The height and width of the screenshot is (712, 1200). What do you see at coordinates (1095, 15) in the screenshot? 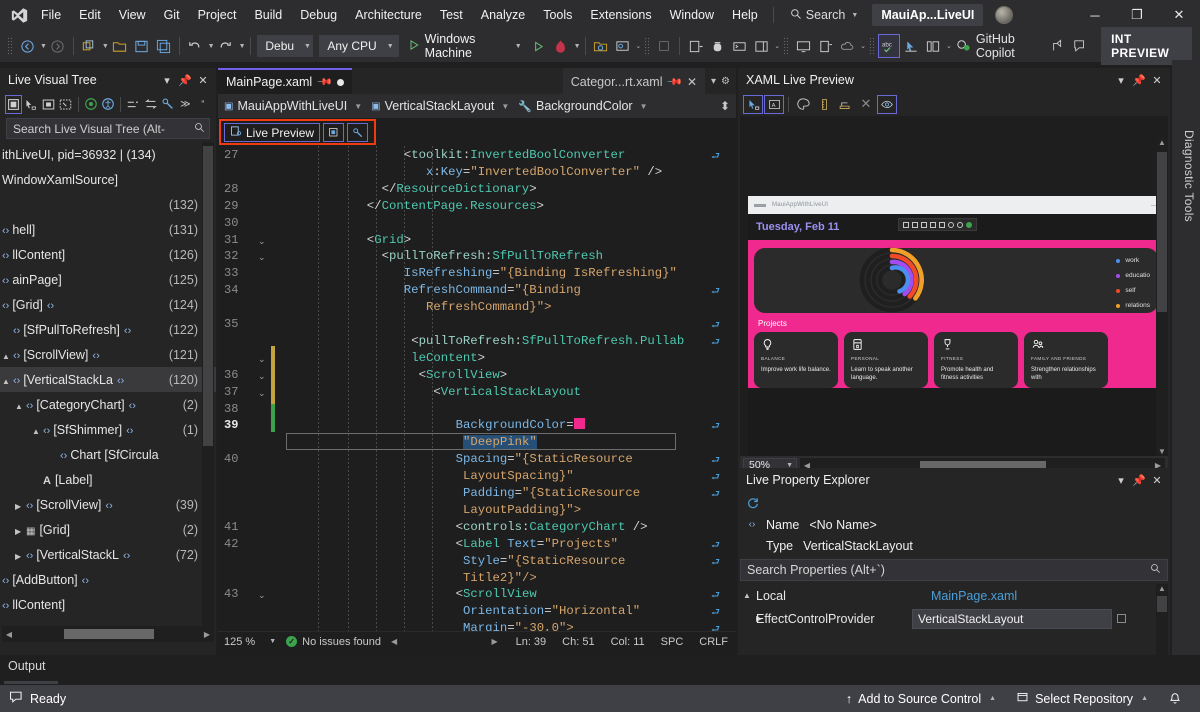
I see `minimize-button: ─` at bounding box center [1095, 15].